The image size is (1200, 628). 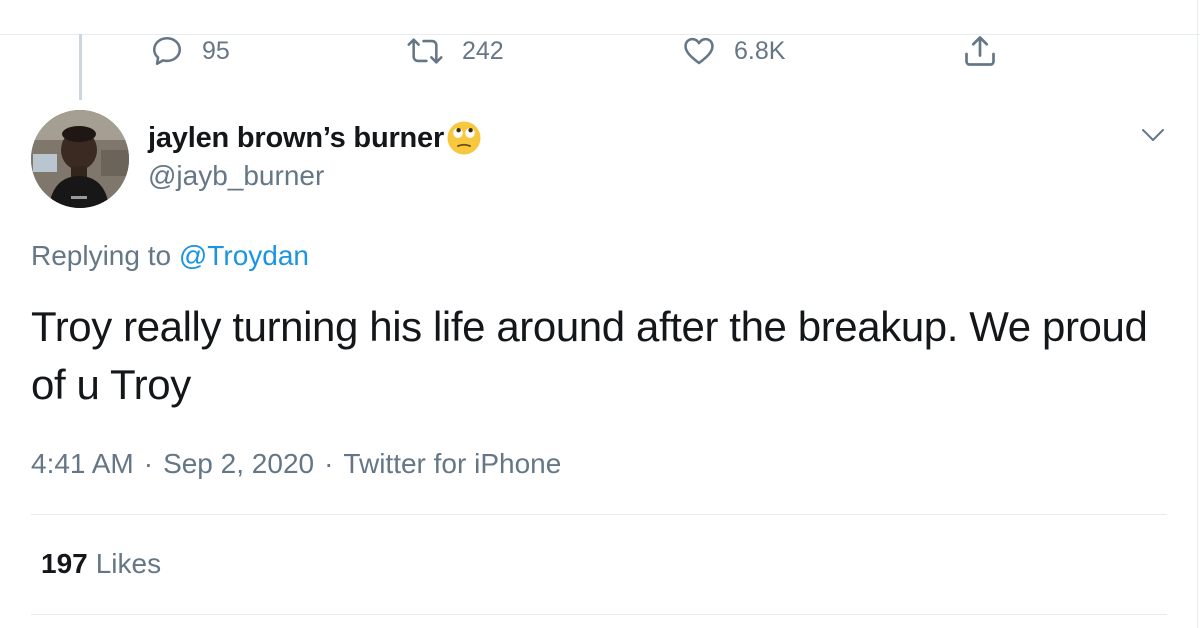 I want to click on right-divider, so click(x=1197, y=314).